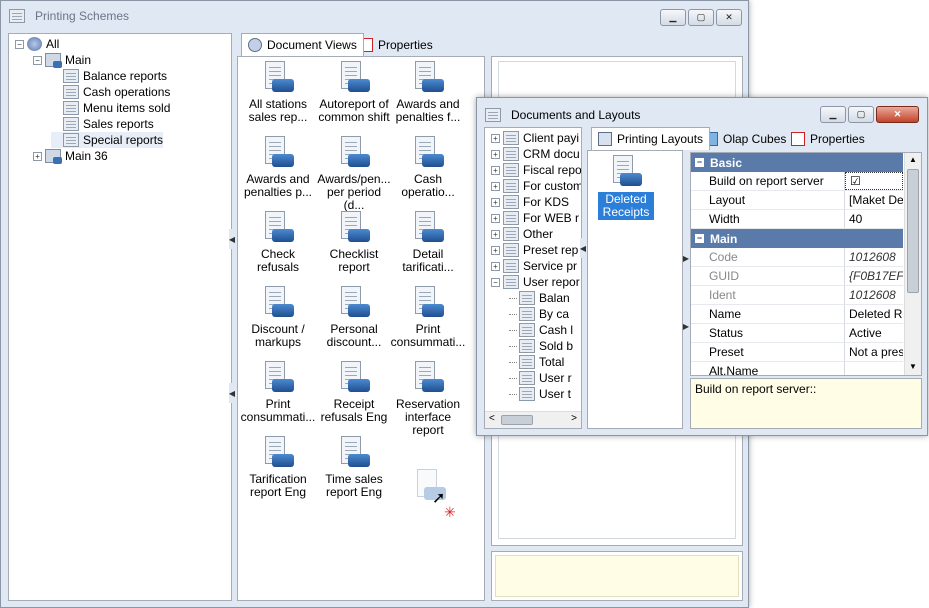 This screenshot has height=608, width=929. Describe the element at coordinates (833, 114) in the screenshot. I see `dialog-minimize-button: ▁` at that location.